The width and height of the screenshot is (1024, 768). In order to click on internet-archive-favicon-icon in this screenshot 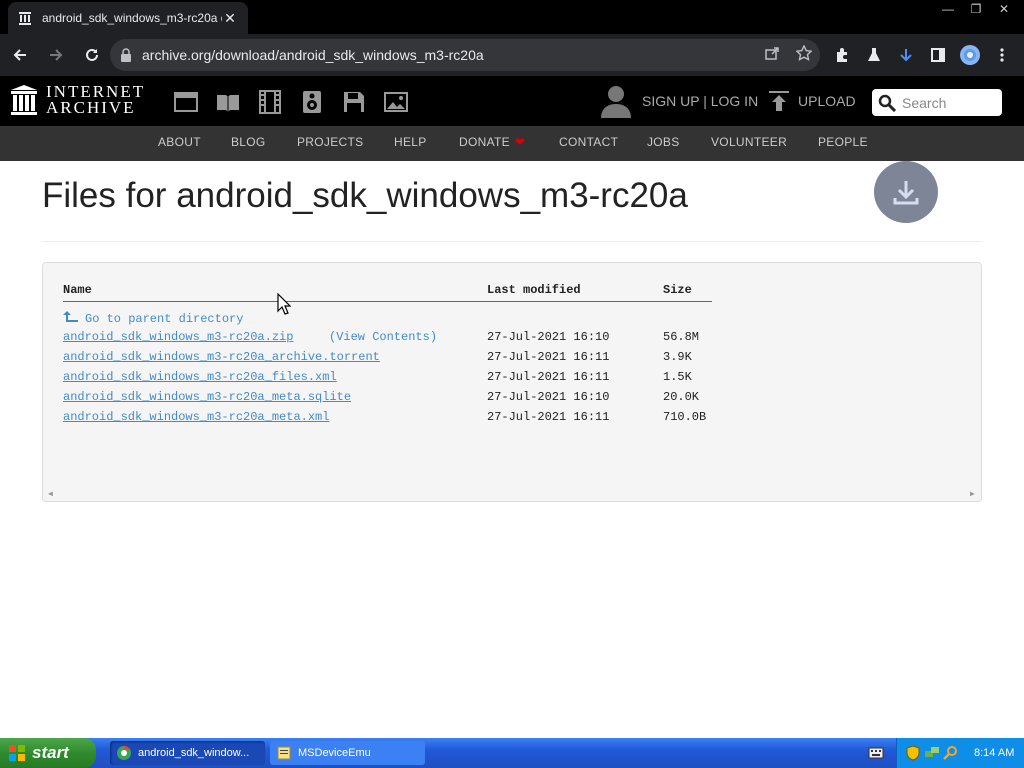, I will do `click(25, 18)`.